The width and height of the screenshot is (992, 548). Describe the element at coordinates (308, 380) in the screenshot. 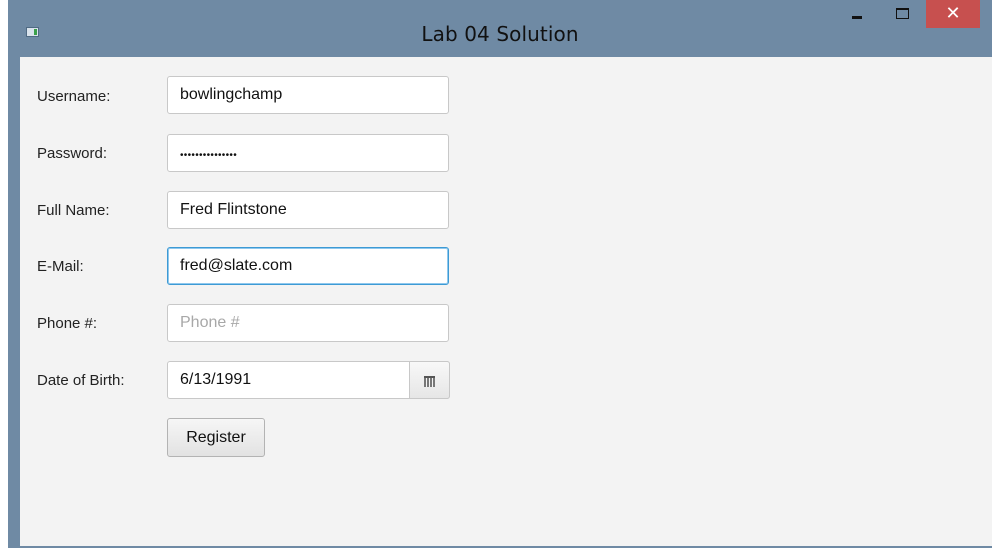

I see `date-of-birth-picker: 6/13/1991` at that location.